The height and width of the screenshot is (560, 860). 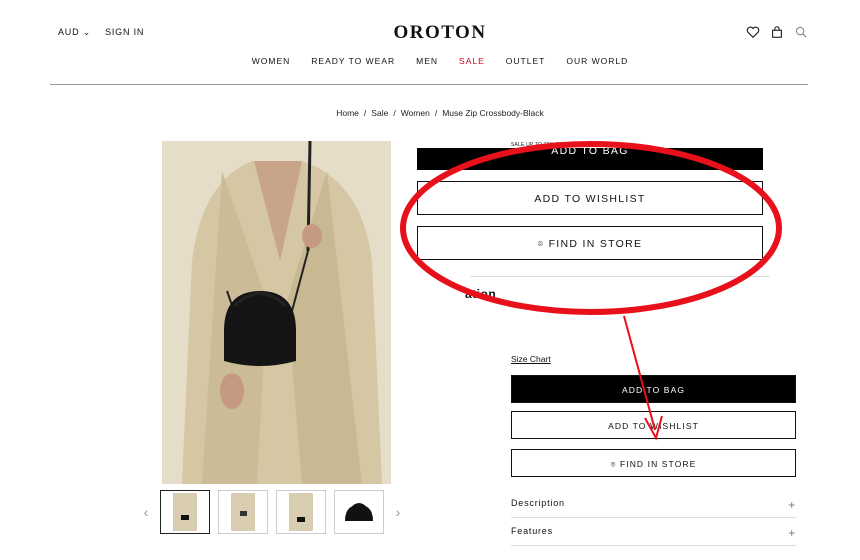 I want to click on annotation-arrow-line, so click(x=639, y=373).